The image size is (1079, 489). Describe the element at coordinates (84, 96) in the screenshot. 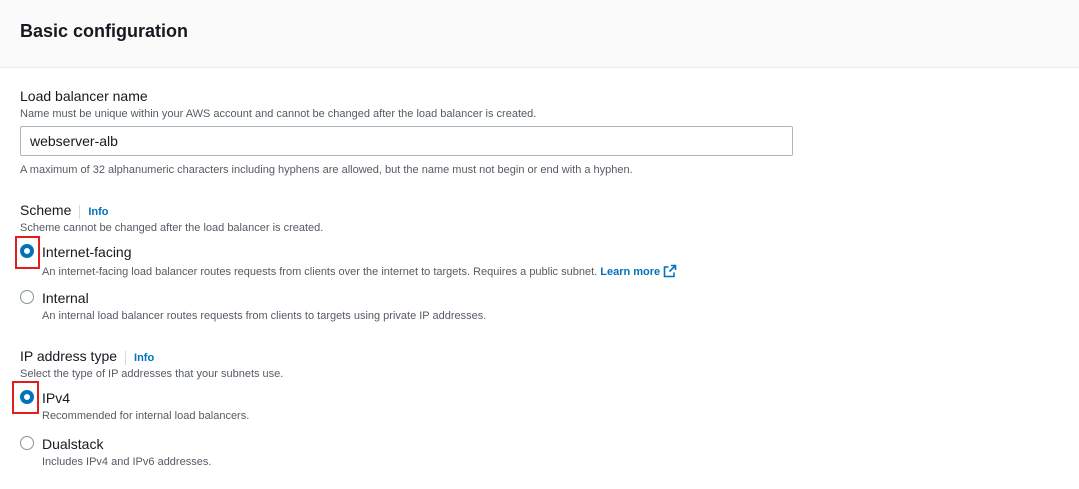

I see `name-label: Load balancer name` at that location.